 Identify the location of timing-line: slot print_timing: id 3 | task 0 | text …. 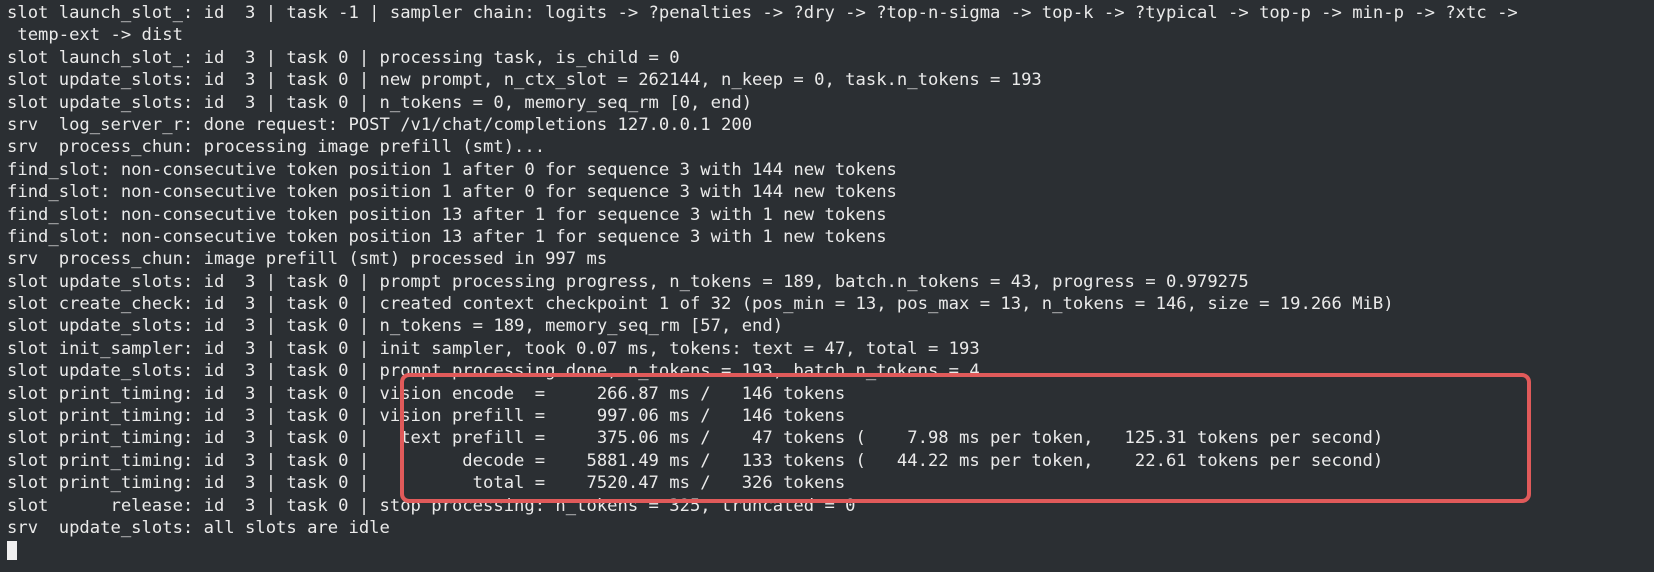
(695, 438).